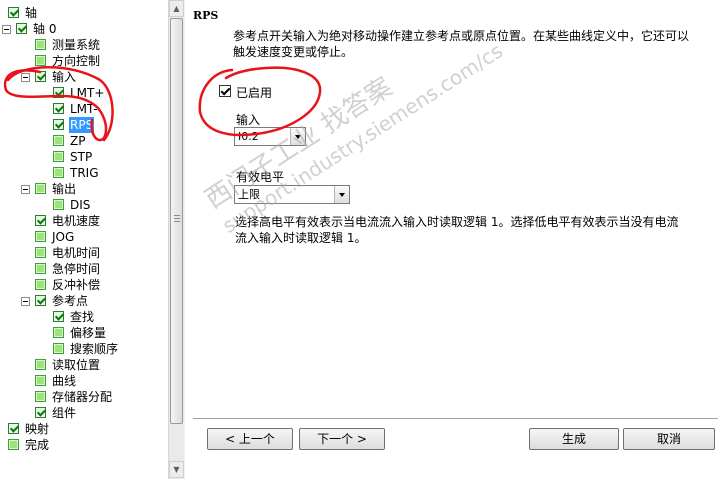  I want to click on tree-item-label: JOG, so click(63, 237).